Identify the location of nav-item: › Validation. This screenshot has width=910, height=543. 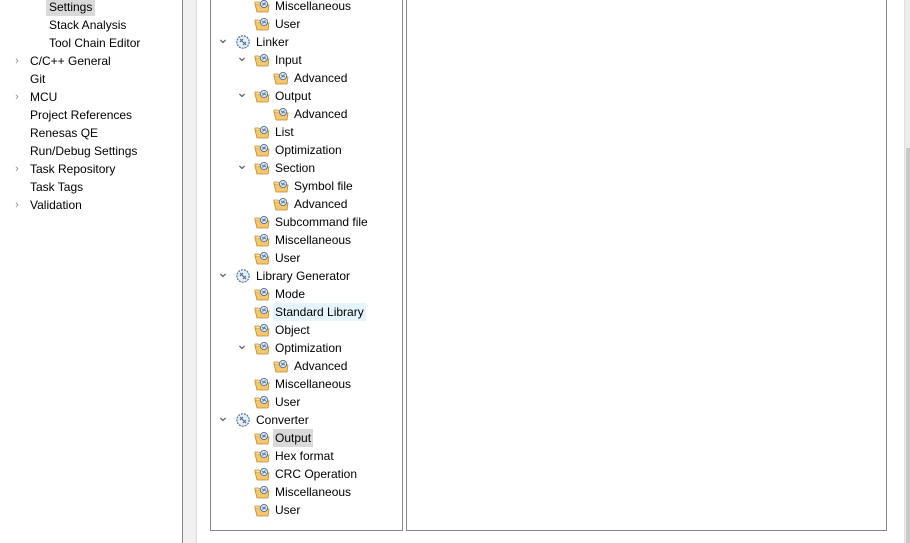
(90, 205).